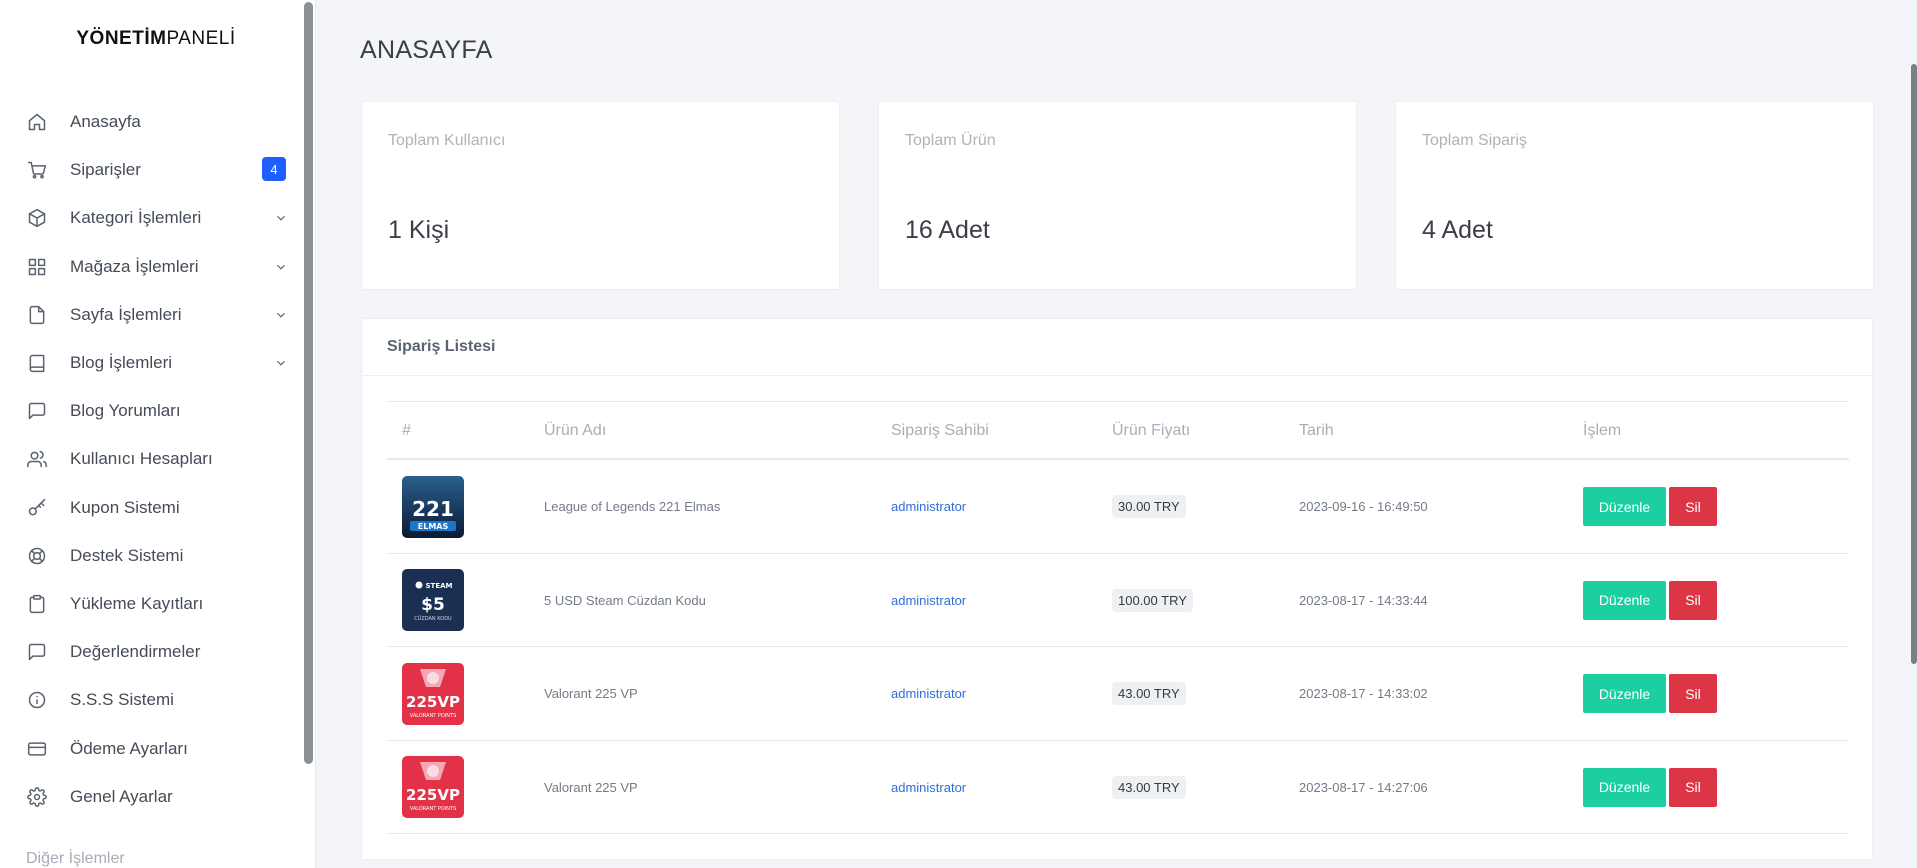 The image size is (1917, 868). I want to click on sidebar-scrollbar, so click(308, 383).